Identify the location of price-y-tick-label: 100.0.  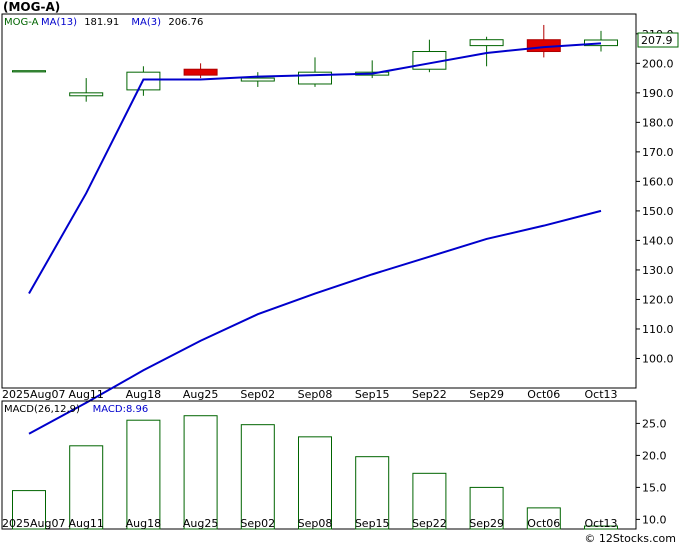
(658, 358).